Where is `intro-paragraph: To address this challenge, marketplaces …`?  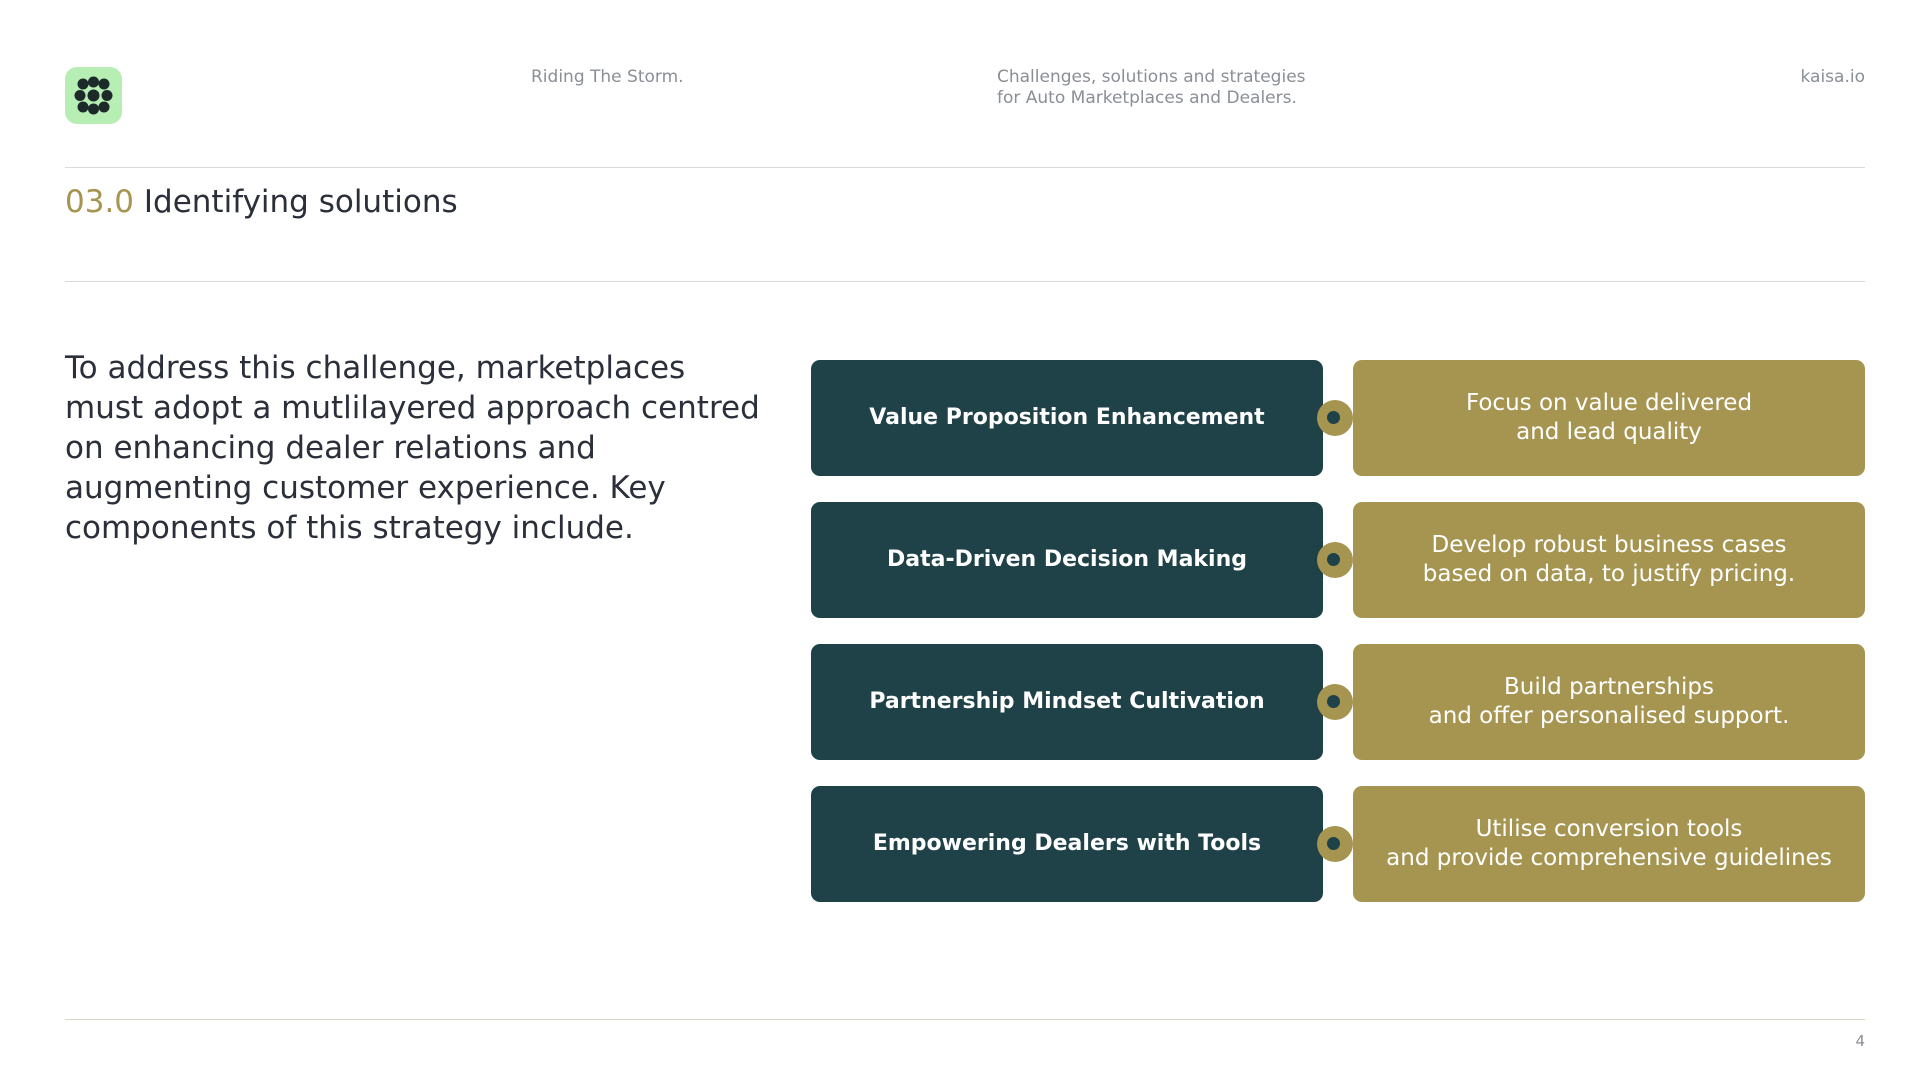 intro-paragraph: To address this challenge, marketplaces … is located at coordinates (412, 448).